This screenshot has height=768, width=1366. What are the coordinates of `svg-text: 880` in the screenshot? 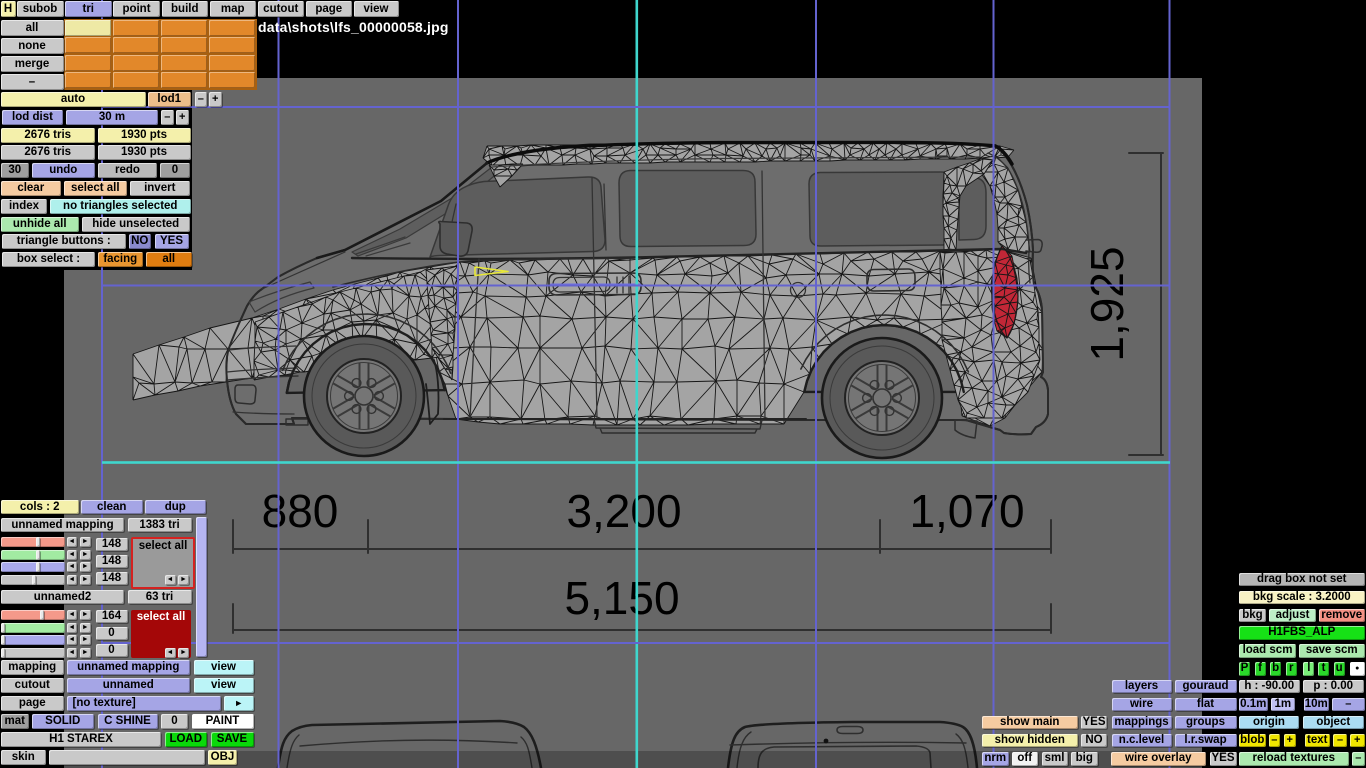 It's located at (300, 511).